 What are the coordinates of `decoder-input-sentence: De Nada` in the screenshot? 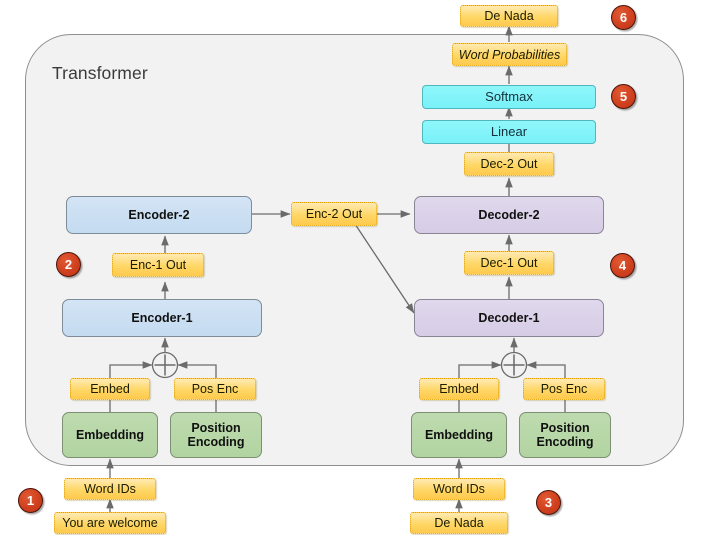 It's located at (459, 523).